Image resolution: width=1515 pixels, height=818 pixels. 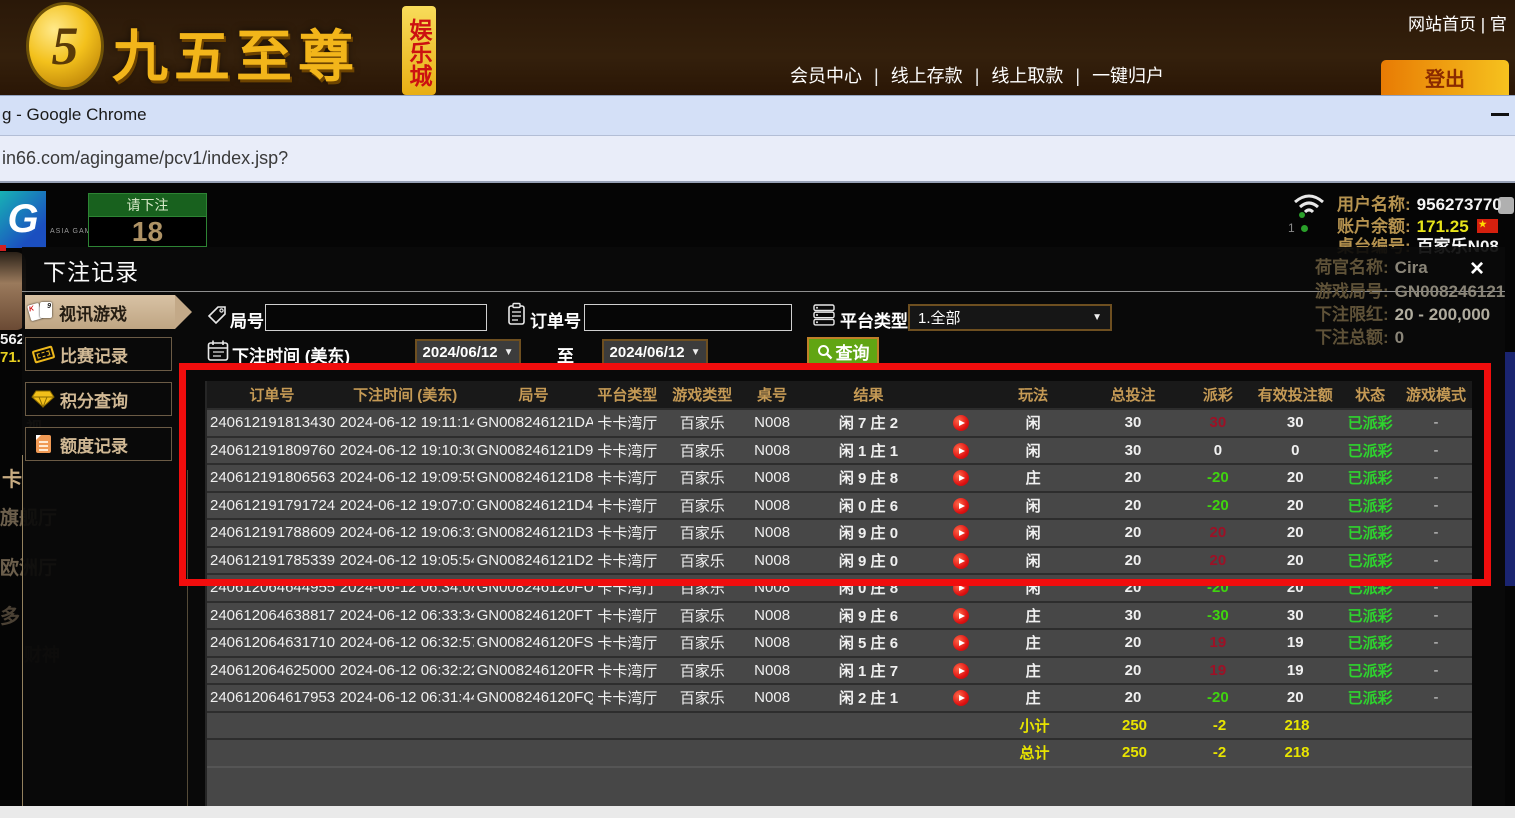 I want to click on tab-label: 视讯游戏, so click(x=93, y=314).